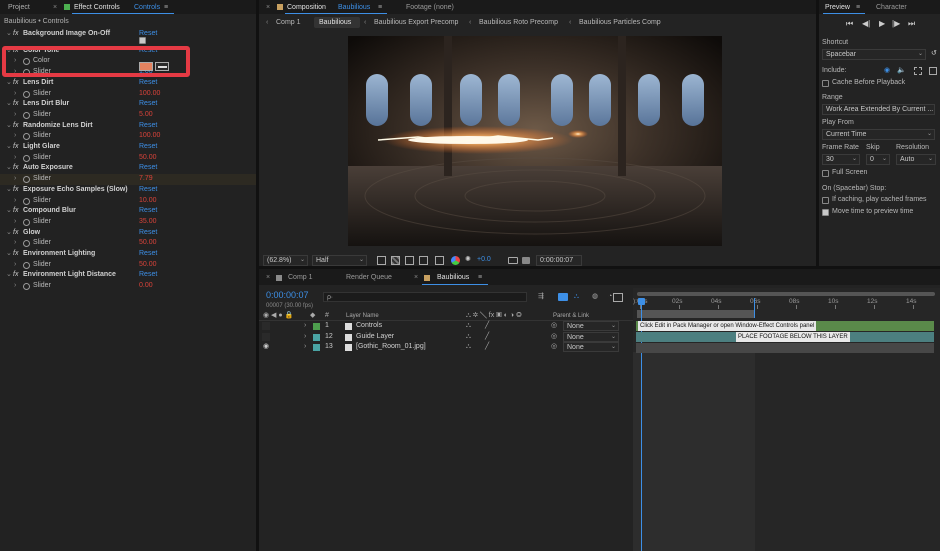 The image size is (940, 551). I want to click on full-screen-checkbox, so click(825, 173).